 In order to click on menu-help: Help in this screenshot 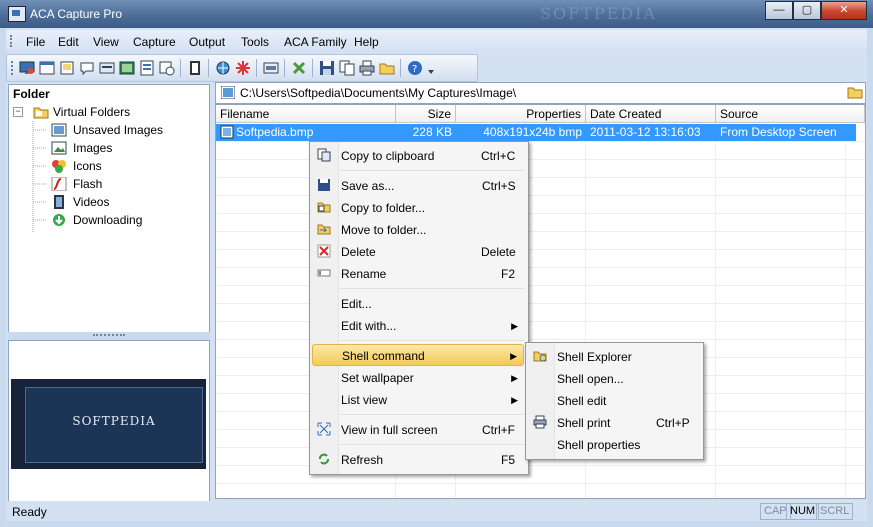, I will do `click(366, 42)`.